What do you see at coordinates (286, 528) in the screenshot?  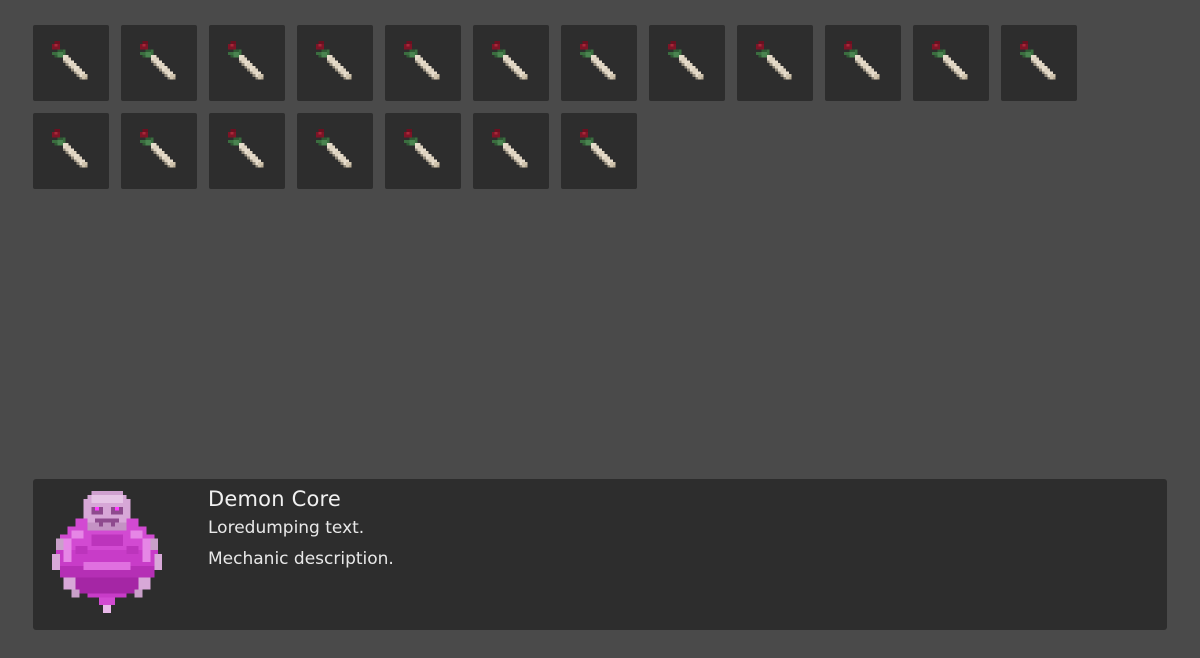 I see `item-lore-text: Loredumping text.` at bounding box center [286, 528].